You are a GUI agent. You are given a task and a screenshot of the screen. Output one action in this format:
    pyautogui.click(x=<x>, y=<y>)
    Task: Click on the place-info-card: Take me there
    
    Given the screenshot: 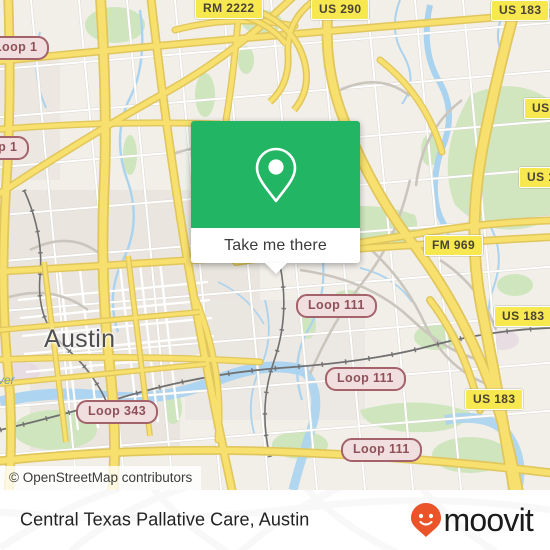 What is the action you would take?
    pyautogui.click(x=275, y=197)
    